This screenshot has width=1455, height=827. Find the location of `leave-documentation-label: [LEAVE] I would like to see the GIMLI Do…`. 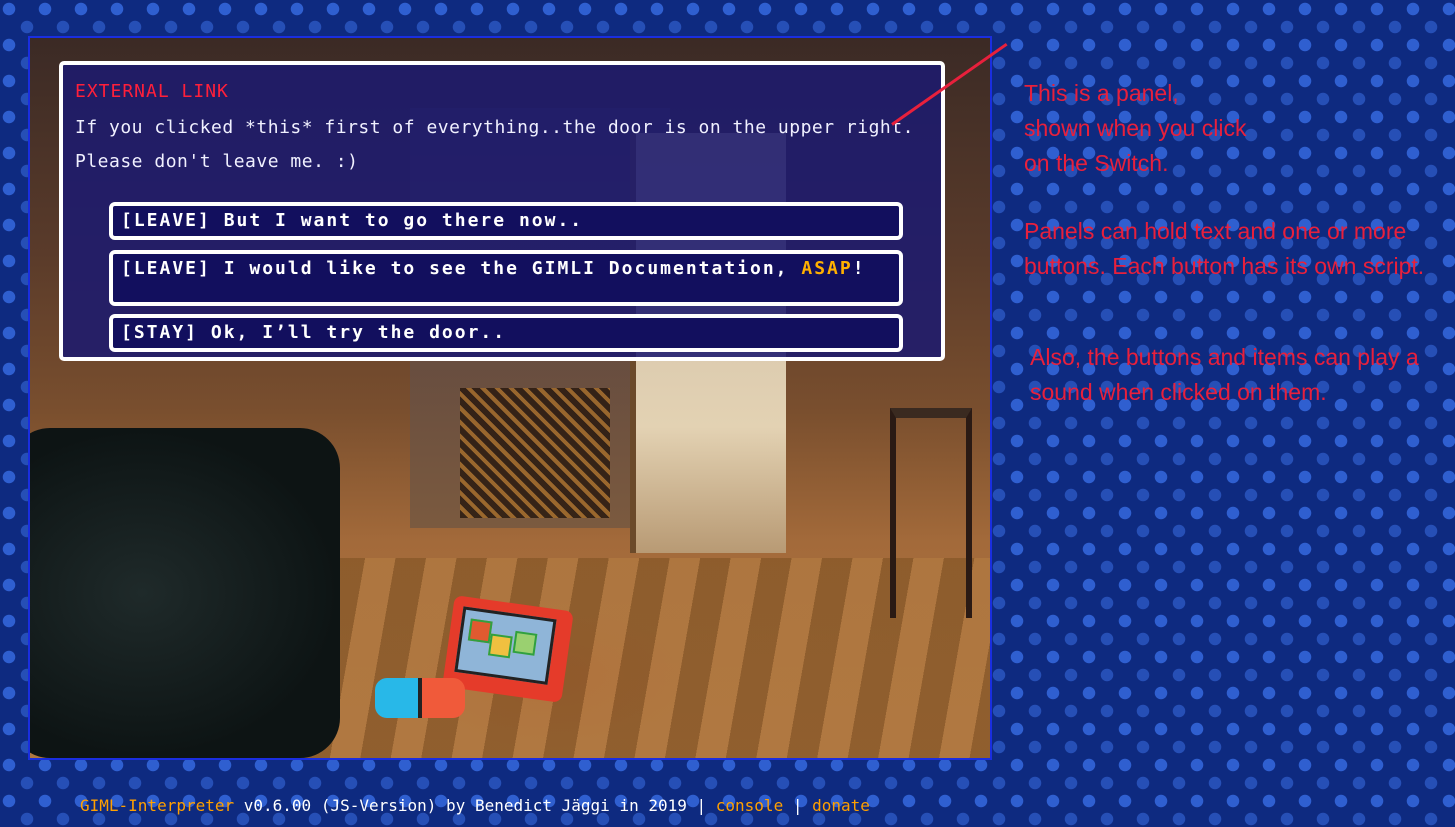

leave-documentation-label: [LEAVE] I would like to see the GIMLI Do… is located at coordinates (461, 268).